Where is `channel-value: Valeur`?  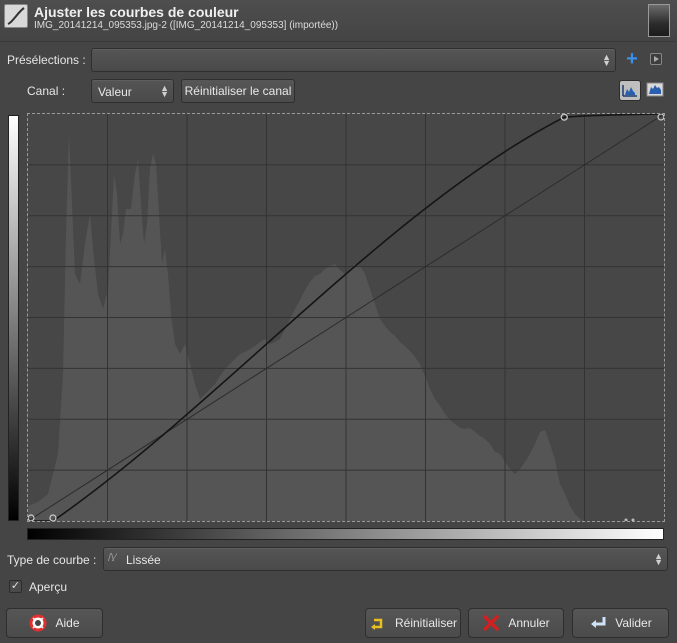 channel-value: Valeur is located at coordinates (115, 92).